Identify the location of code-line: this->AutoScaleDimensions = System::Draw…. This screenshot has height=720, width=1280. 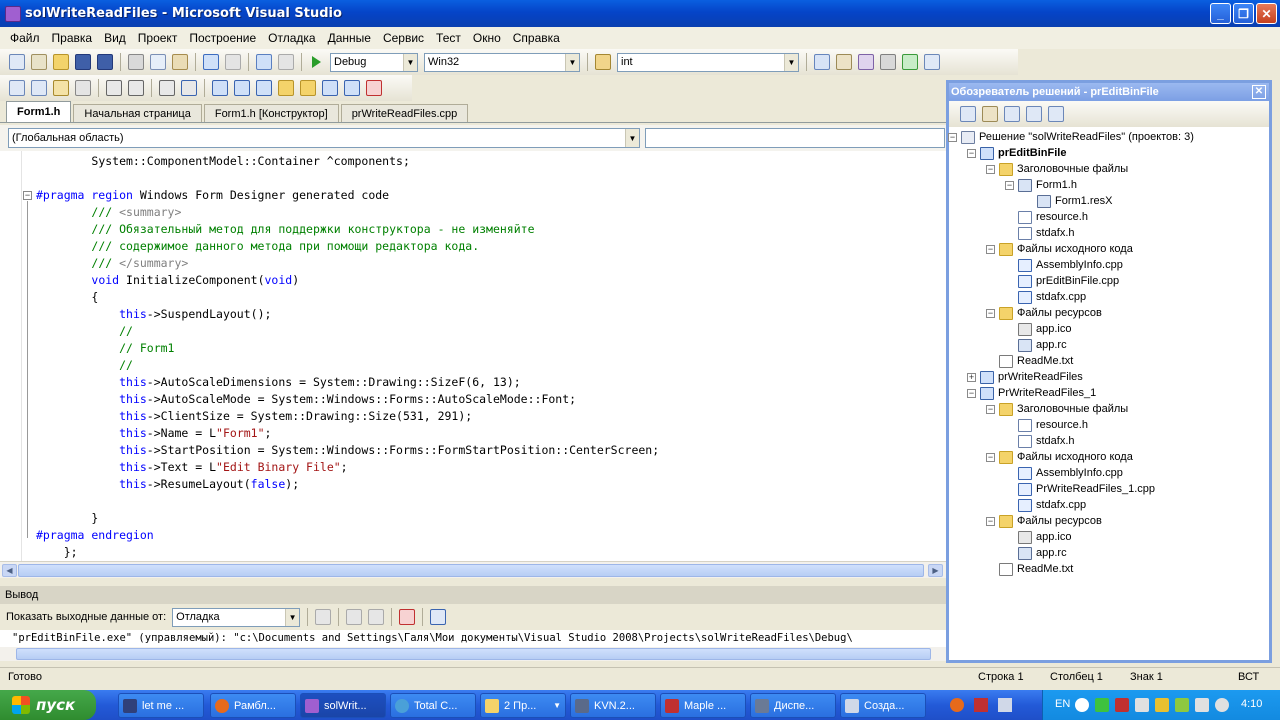
(347, 382).